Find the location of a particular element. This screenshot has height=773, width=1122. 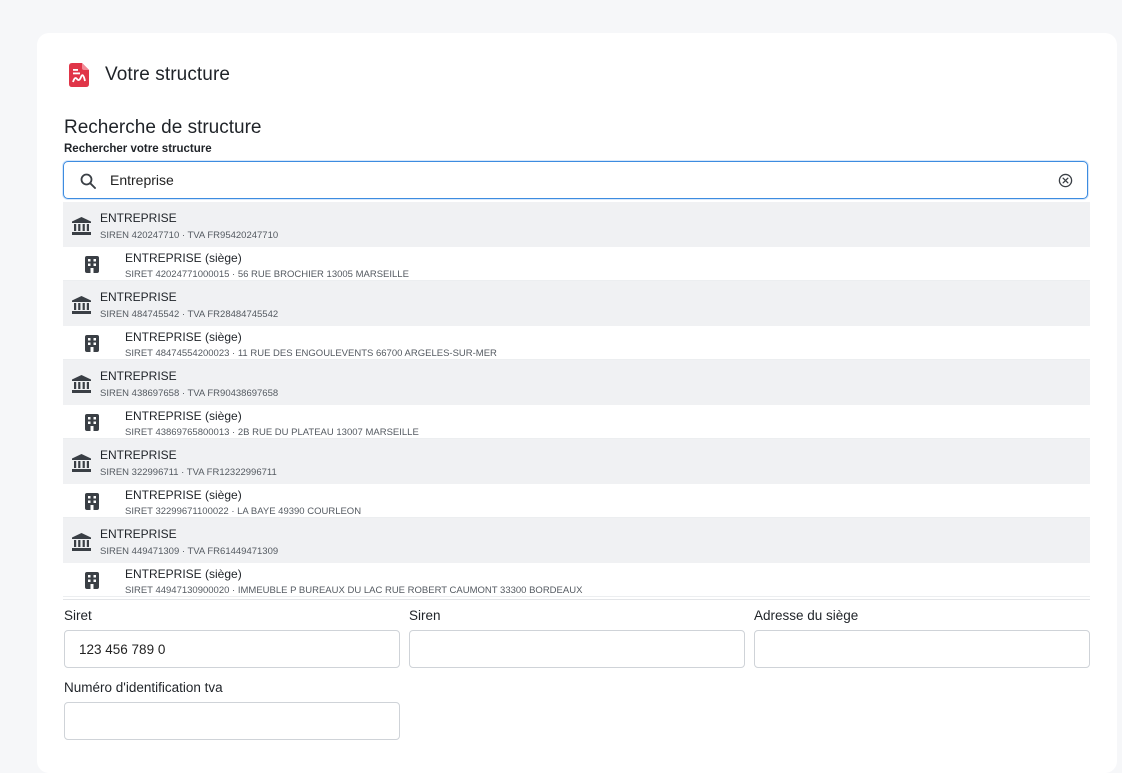

search-input is located at coordinates (560, 180).